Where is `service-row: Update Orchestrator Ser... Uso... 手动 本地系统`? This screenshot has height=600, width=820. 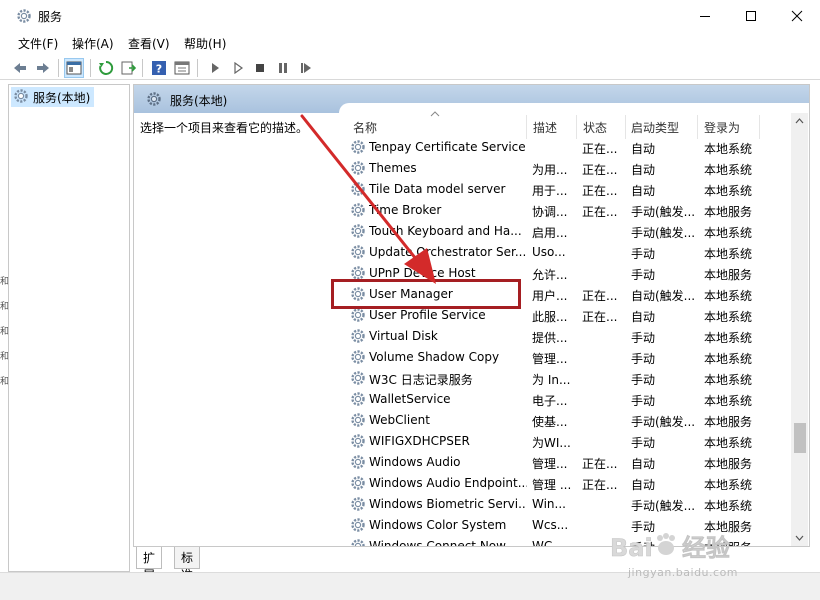
service-row: Update Orchestrator Ser... Uso... 手动 本地系统 is located at coordinates (569, 252).